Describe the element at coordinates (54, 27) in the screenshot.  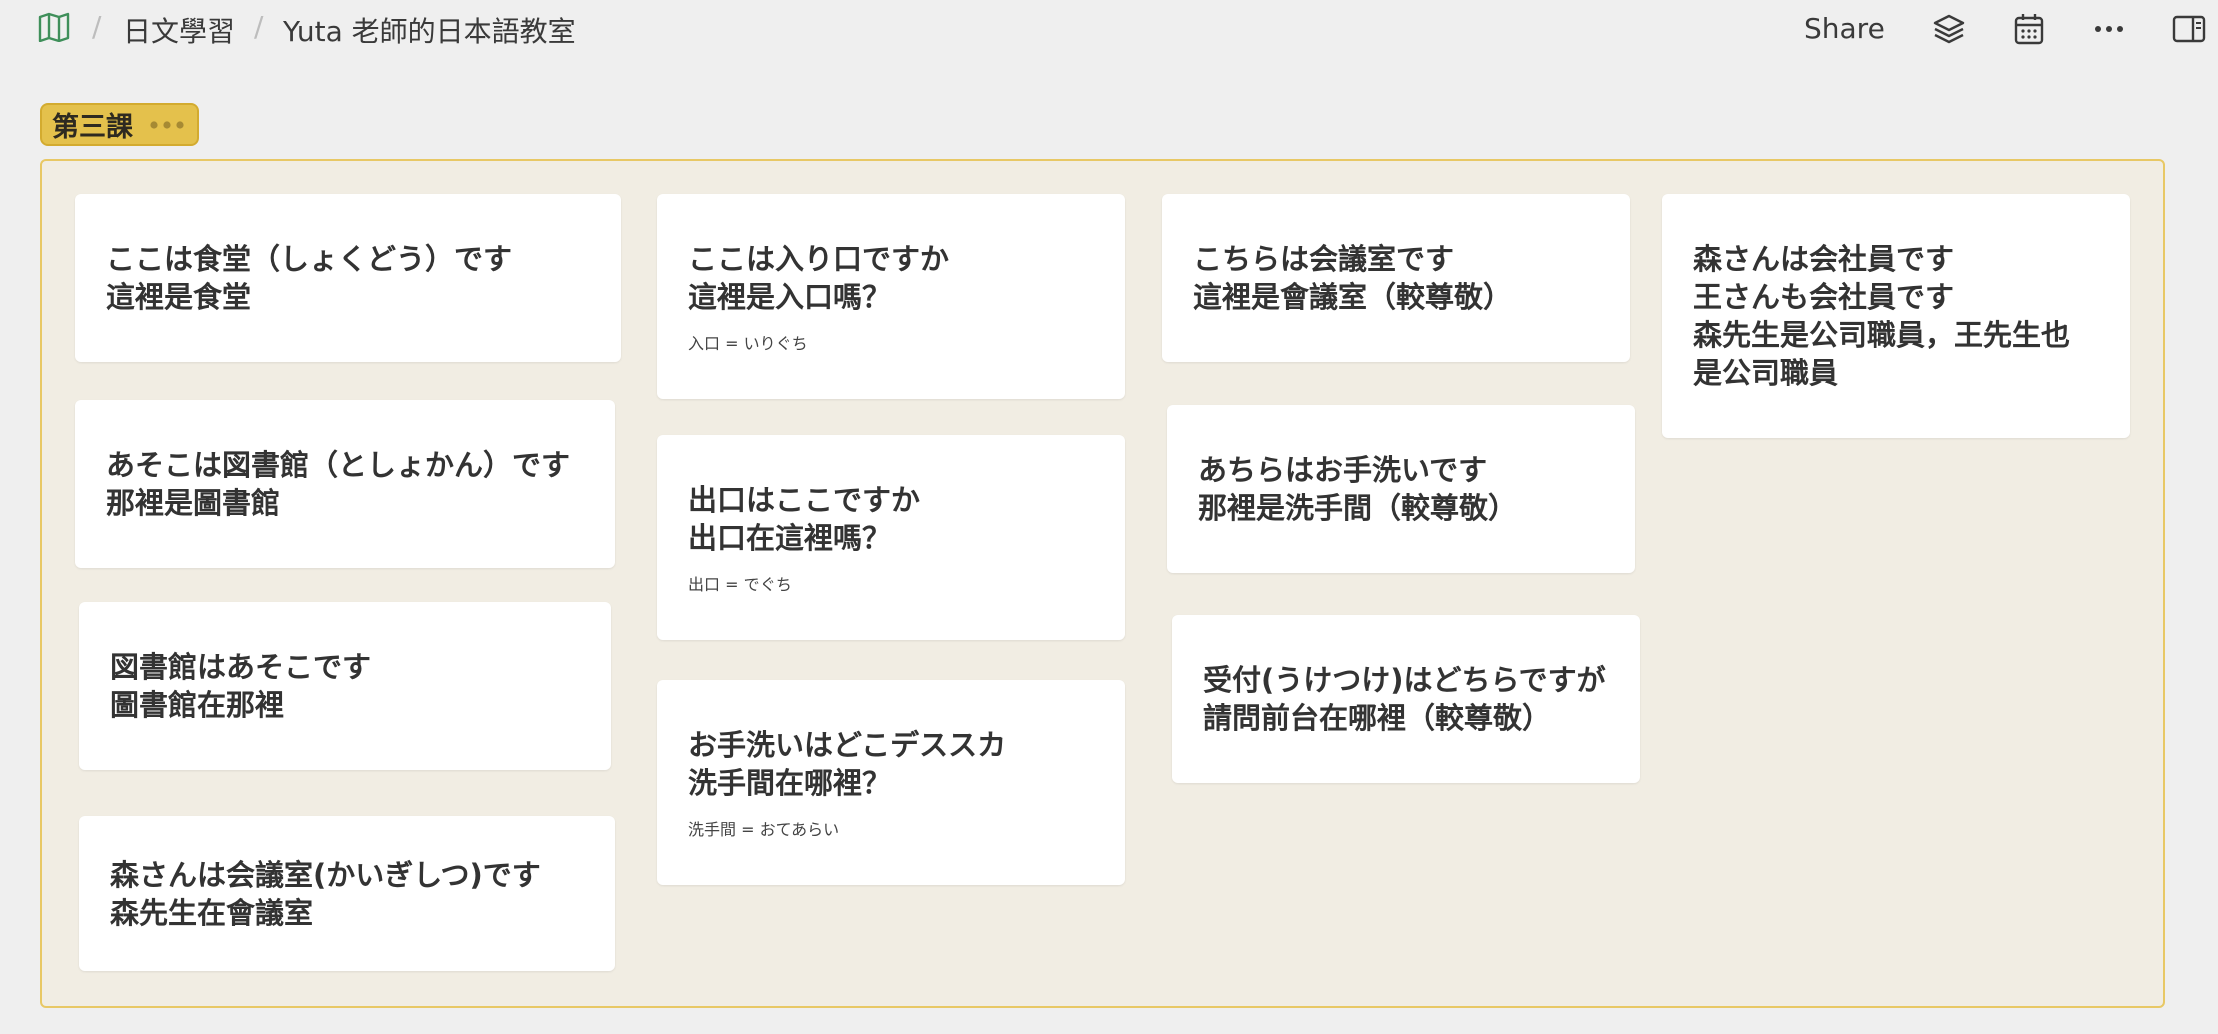
I see `book-open-icon` at that location.